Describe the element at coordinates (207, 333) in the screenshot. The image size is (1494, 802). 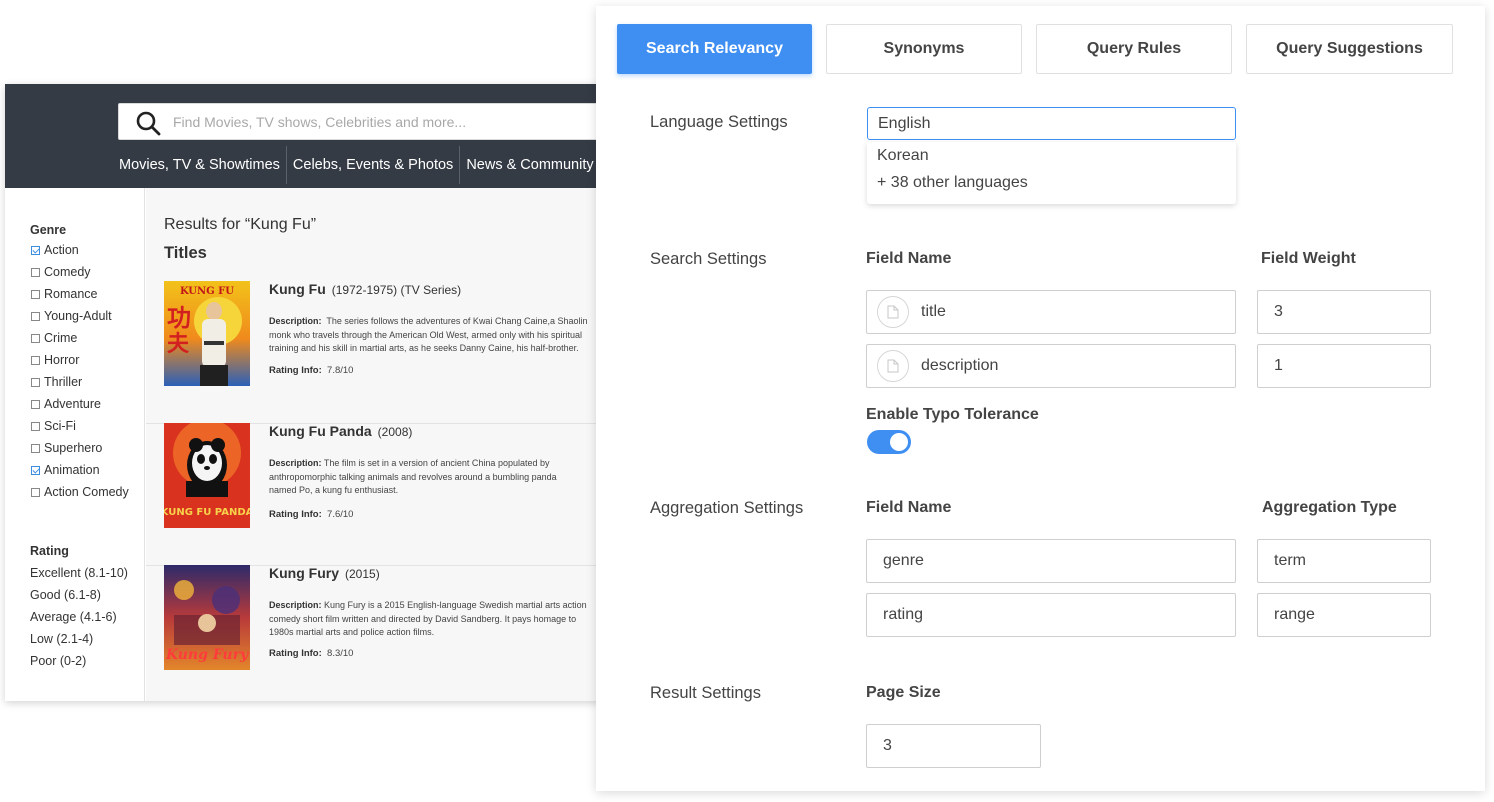
I see `poster-image: 功 夫 KUNG FU` at that location.